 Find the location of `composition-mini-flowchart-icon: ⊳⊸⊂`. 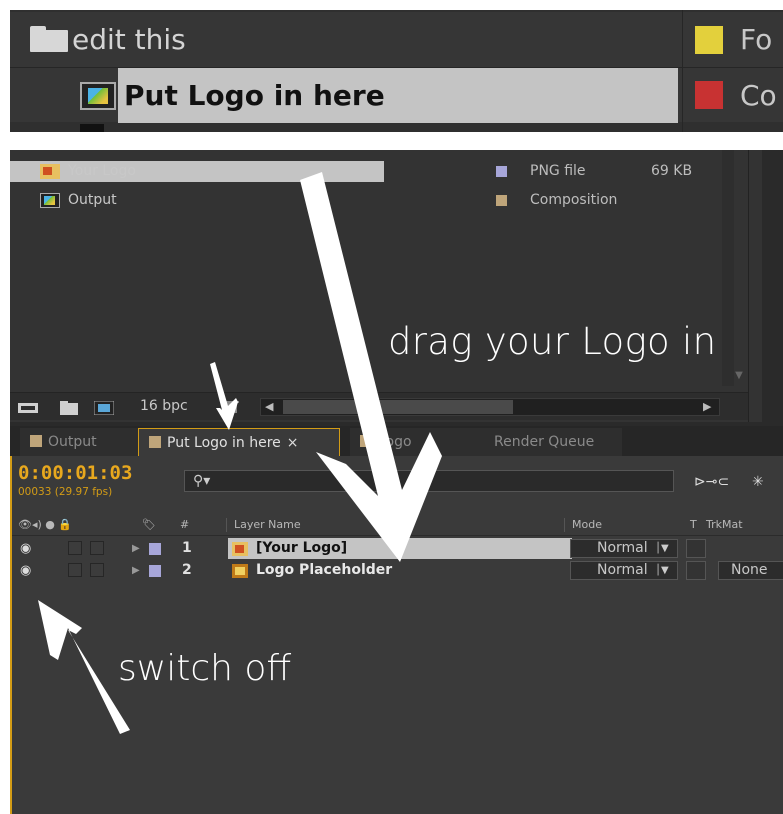

composition-mini-flowchart-icon: ⊳⊸⊂ is located at coordinates (711, 482).